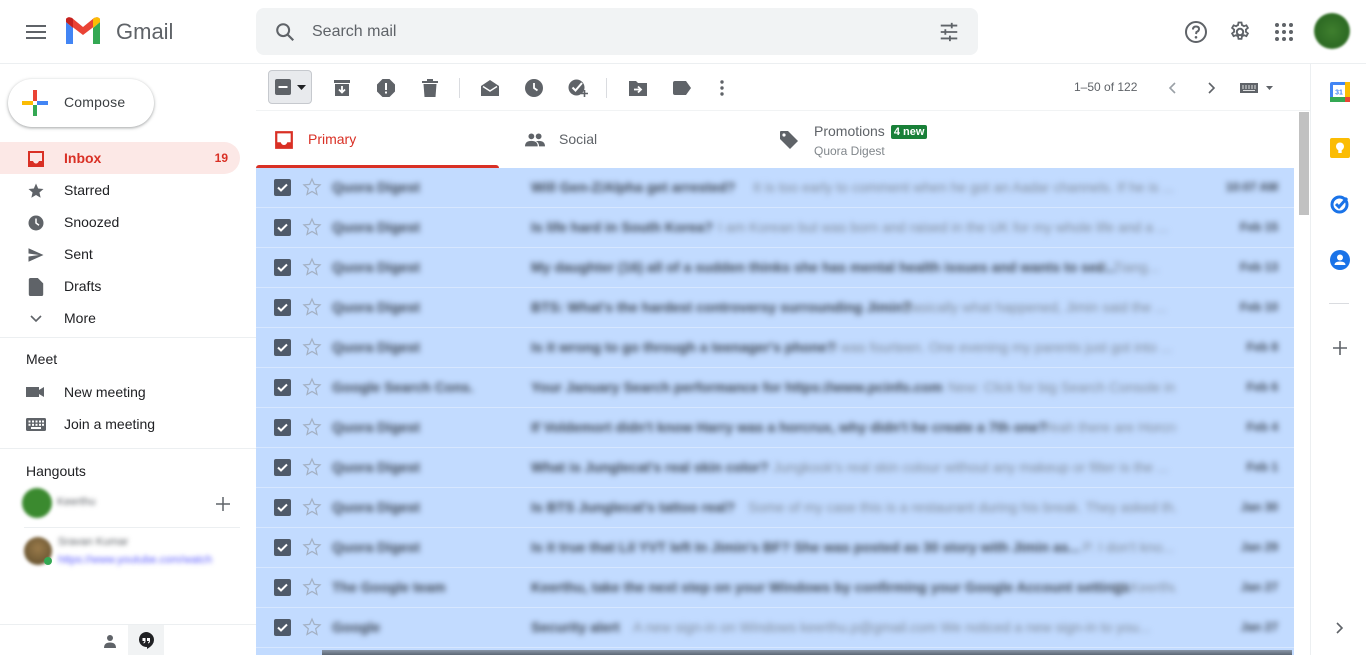 The height and width of the screenshot is (655, 1366). Describe the element at coordinates (606, 88) in the screenshot. I see `toolbar-divider` at that location.